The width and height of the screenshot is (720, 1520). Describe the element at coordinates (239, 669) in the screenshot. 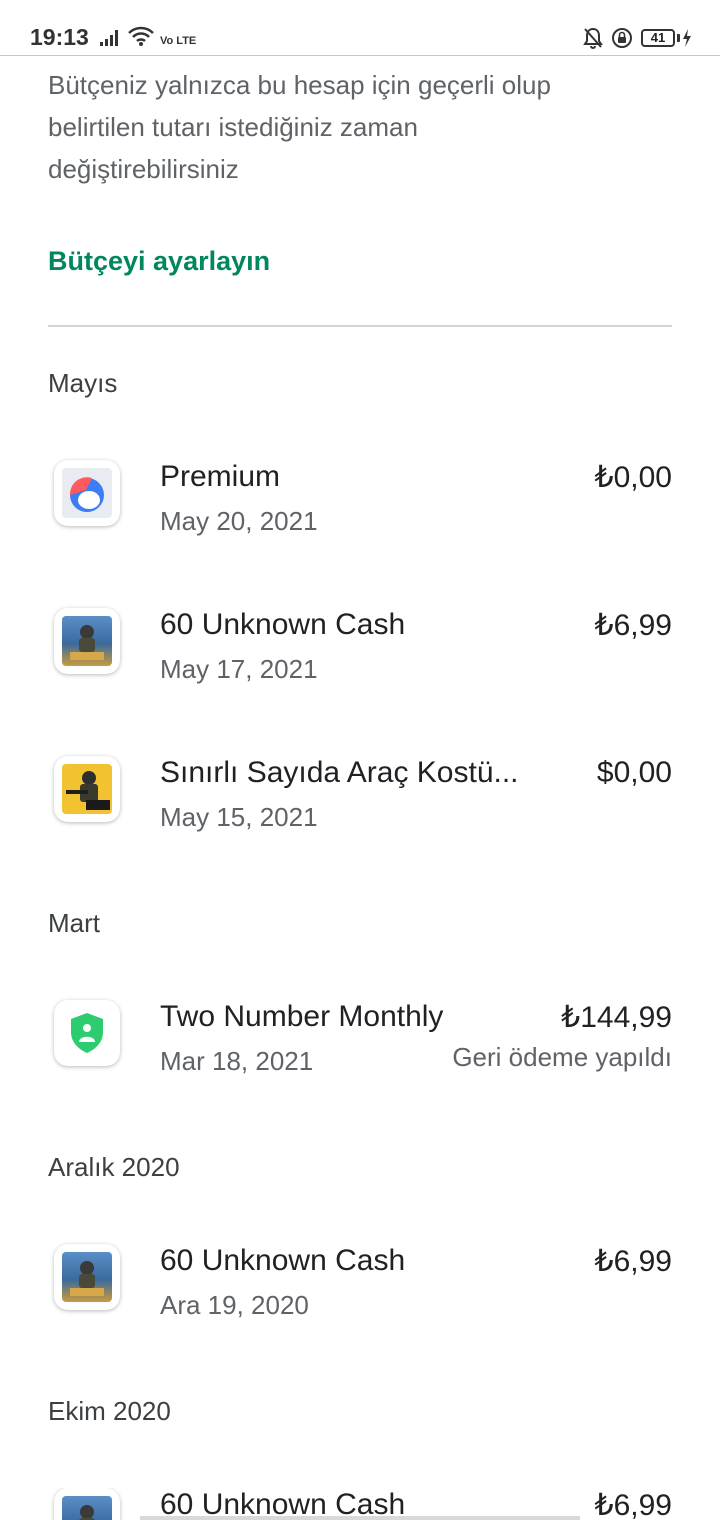

I see `item-date: May 17, 2021` at that location.